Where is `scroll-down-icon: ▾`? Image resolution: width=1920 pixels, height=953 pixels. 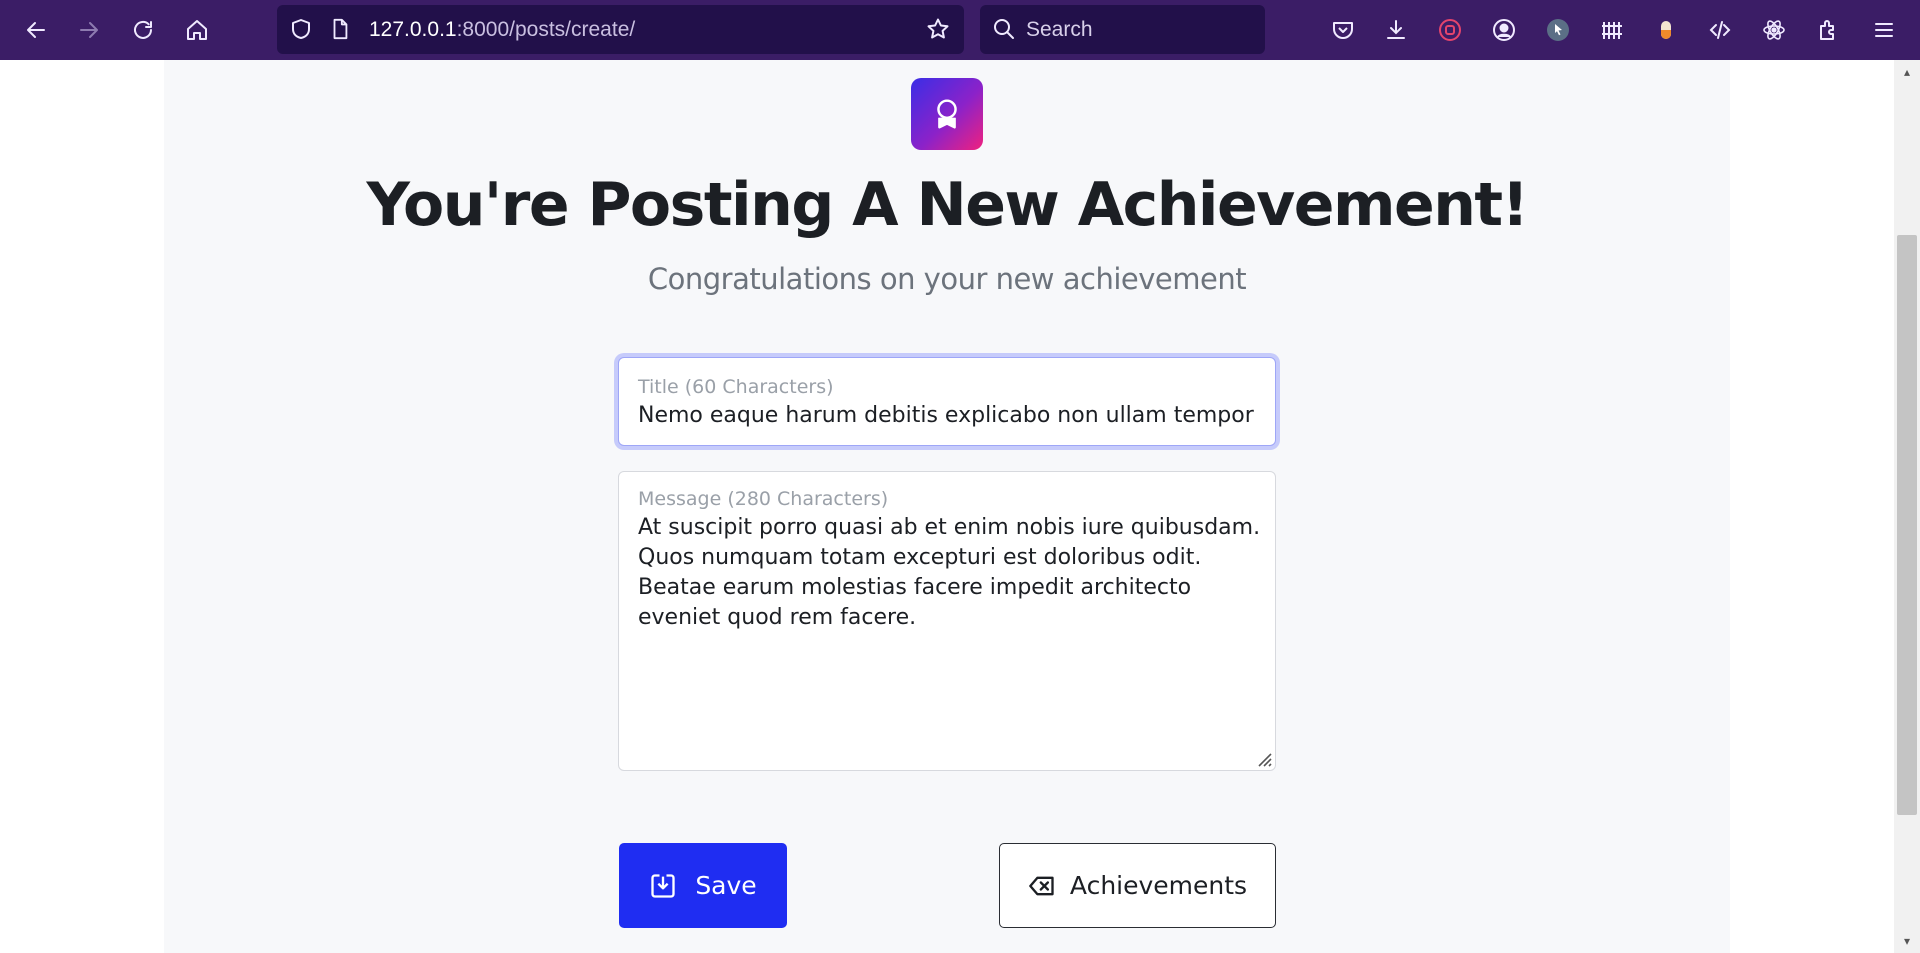 scroll-down-icon: ▾ is located at coordinates (1907, 941).